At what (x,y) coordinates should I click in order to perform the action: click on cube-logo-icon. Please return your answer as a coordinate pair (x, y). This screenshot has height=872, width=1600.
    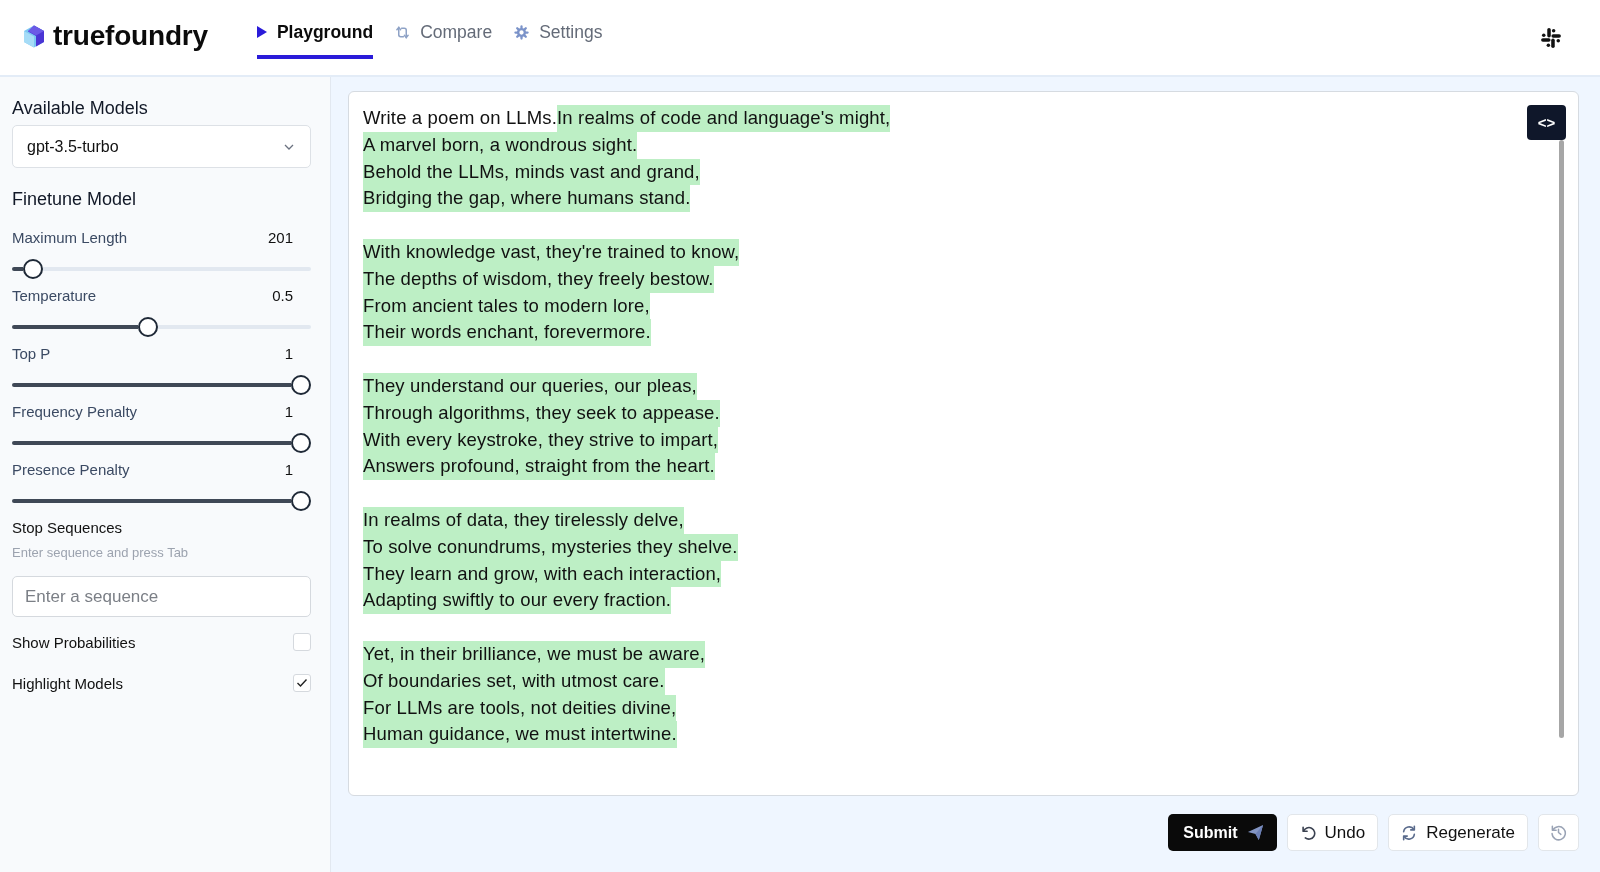
    Looking at the image, I should click on (34, 36).